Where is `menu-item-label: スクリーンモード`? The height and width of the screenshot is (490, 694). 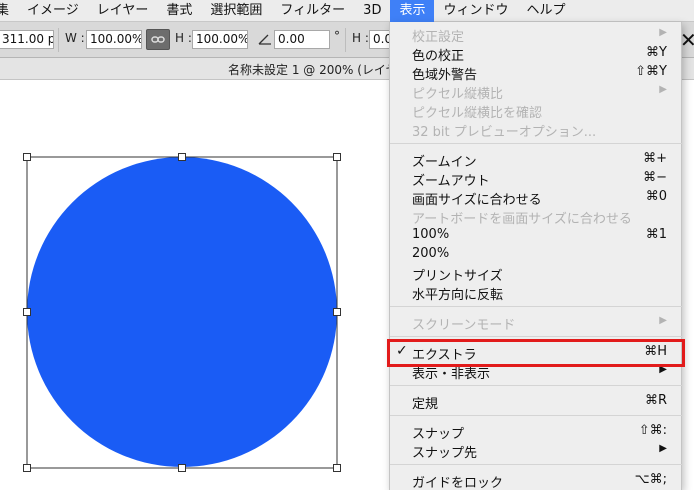
menu-item-label: スクリーンモード is located at coordinates (464, 325).